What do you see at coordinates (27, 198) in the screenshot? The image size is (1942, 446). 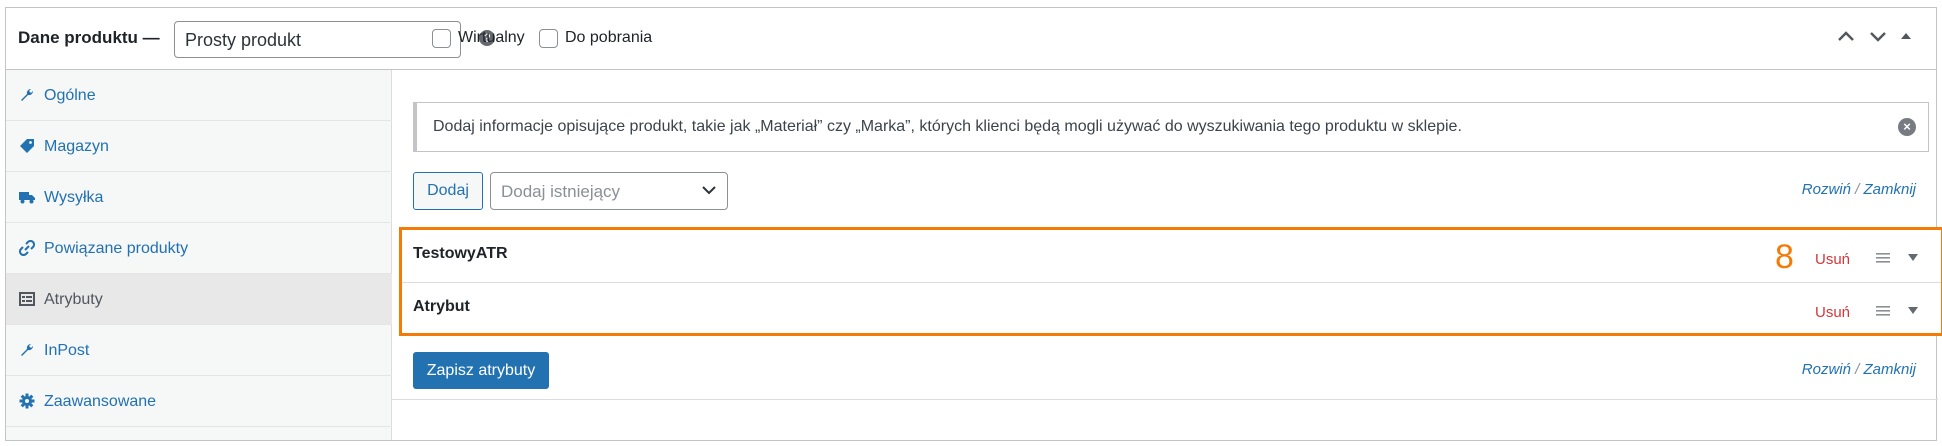 I see `truck-icon` at bounding box center [27, 198].